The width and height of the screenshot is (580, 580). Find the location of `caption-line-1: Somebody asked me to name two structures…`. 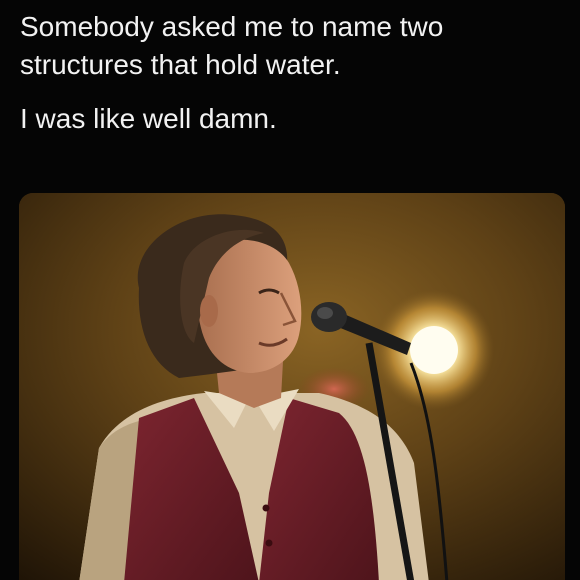

caption-line-1: Somebody asked me to name two structures… is located at coordinates (232, 45).